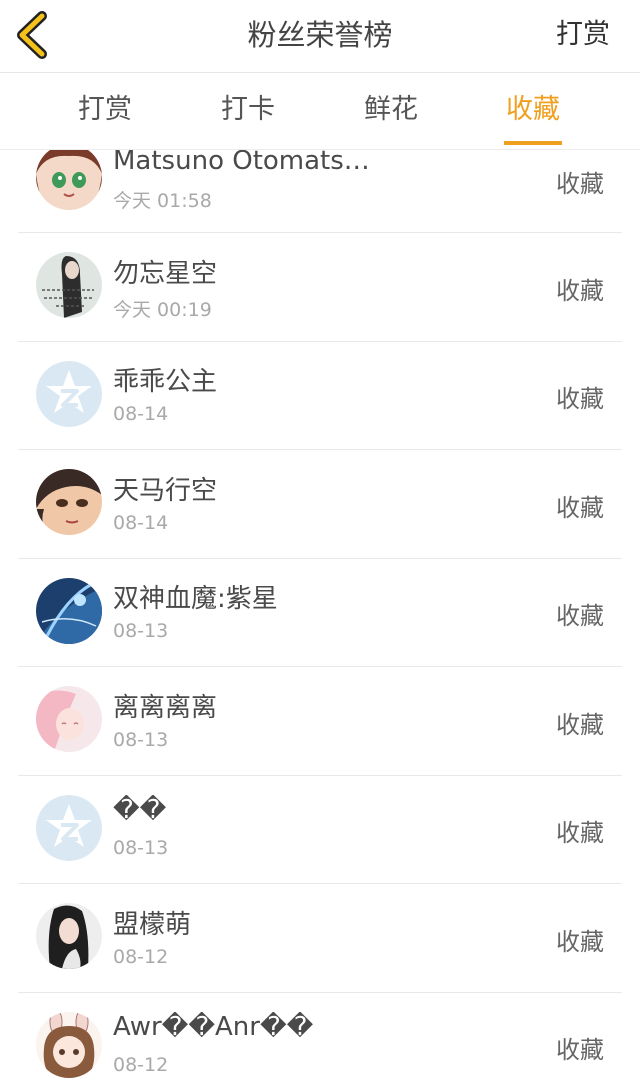 The height and width of the screenshot is (1091, 640). What do you see at coordinates (152, 925) in the screenshot?
I see `user-name: 盟檬萌` at bounding box center [152, 925].